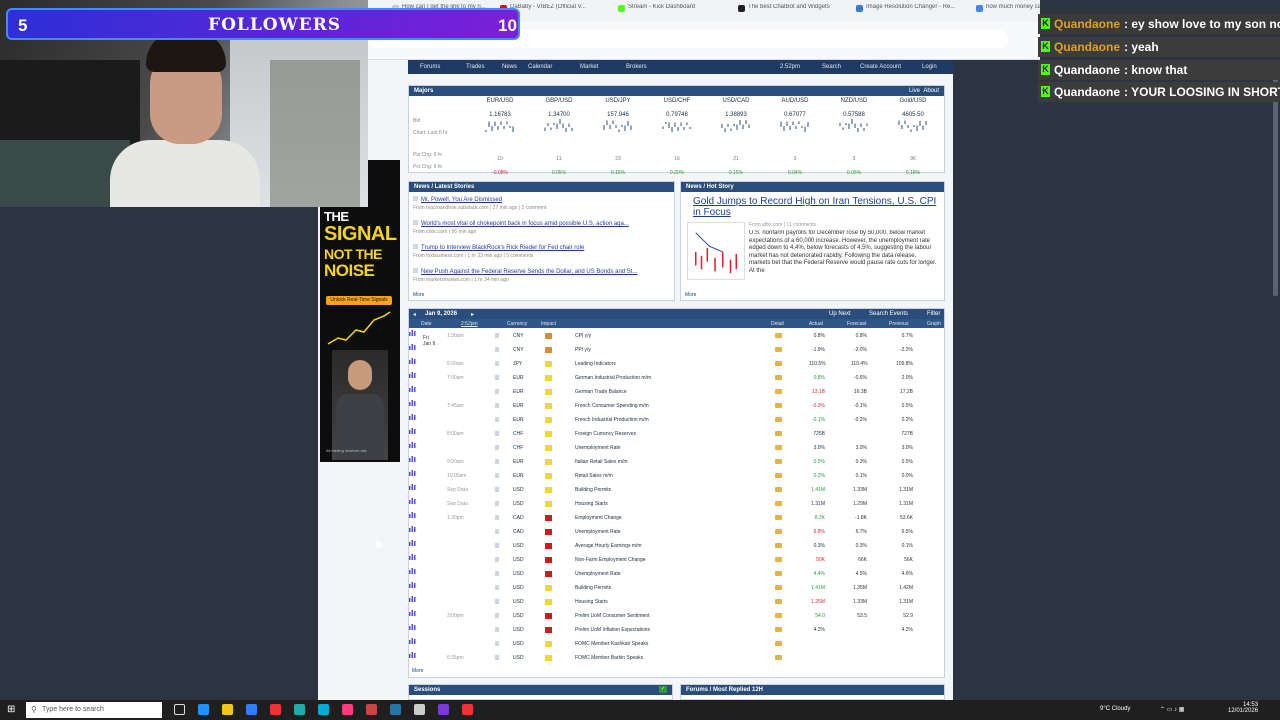 This screenshot has height=720, width=1280. I want to click on task-view-icon, so click(179, 709).